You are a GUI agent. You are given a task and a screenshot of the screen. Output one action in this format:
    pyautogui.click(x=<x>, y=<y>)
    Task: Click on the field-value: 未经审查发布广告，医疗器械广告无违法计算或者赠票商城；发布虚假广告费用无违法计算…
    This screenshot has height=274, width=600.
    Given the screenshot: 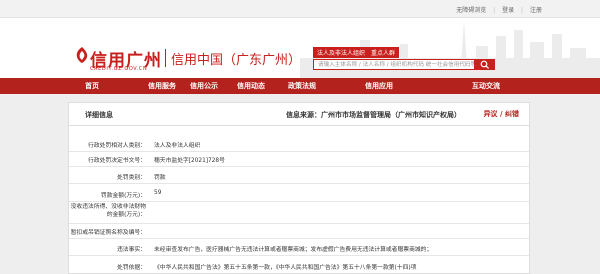 What is the action you would take?
    pyautogui.click(x=293, y=250)
    